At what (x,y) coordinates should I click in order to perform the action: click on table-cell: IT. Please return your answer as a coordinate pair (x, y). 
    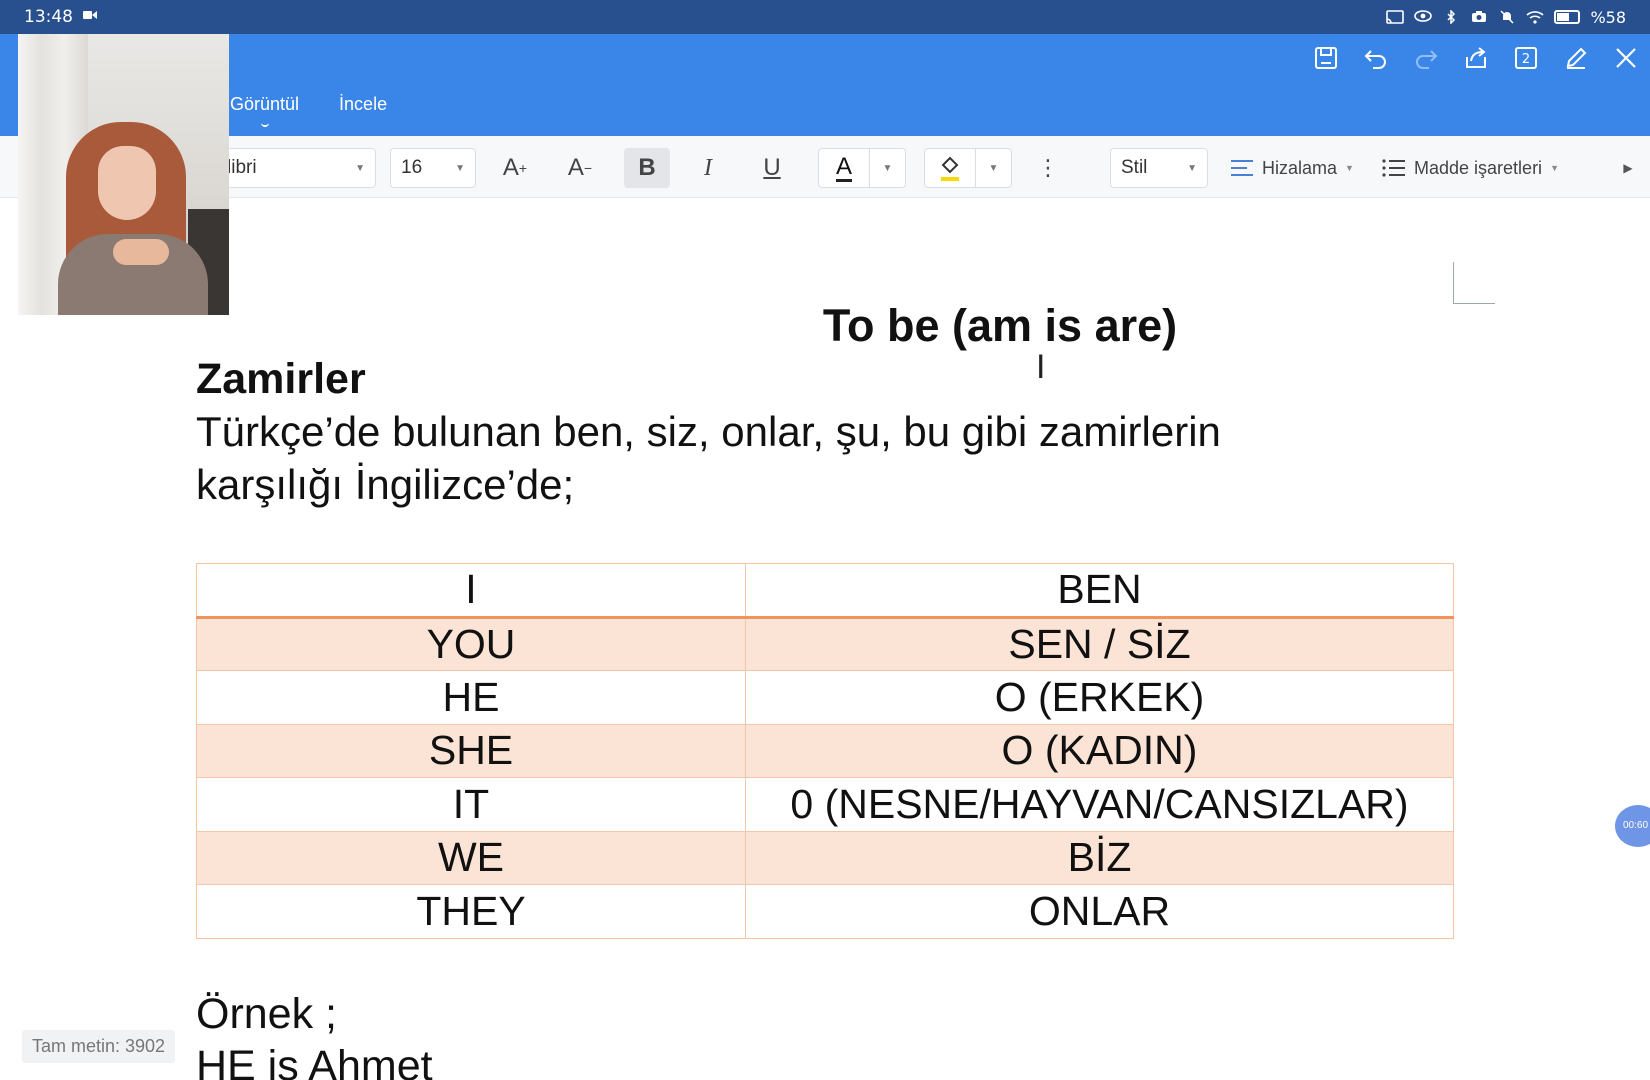
    Looking at the image, I should click on (471, 804).